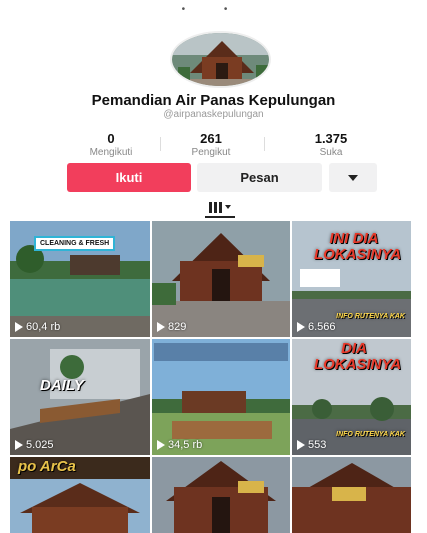 The width and height of the screenshot is (427, 533). I want to click on video-overlay-text: DIA LOKASINYA, so click(358, 356).